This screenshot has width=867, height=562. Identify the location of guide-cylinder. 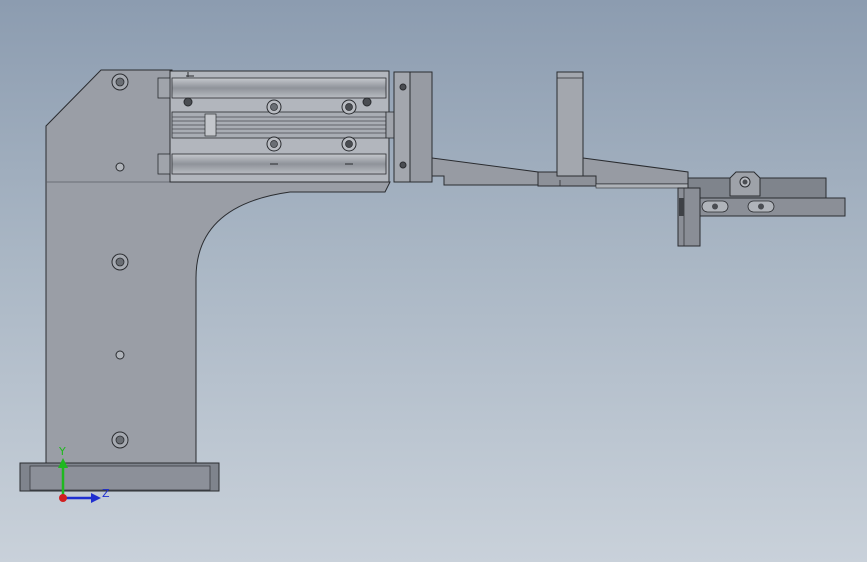
(273, 126).